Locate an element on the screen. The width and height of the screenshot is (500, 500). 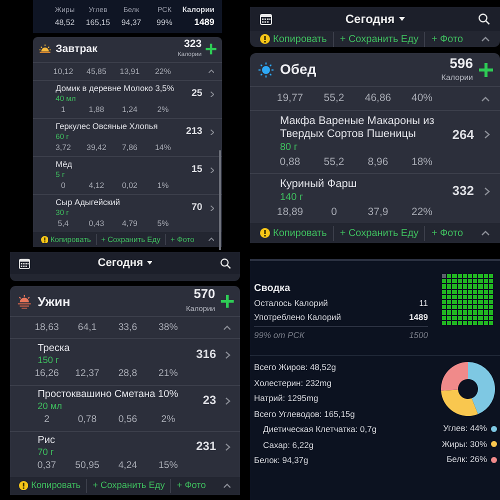
value-cell-text: 64,1 is located at coordinates (87, 327).